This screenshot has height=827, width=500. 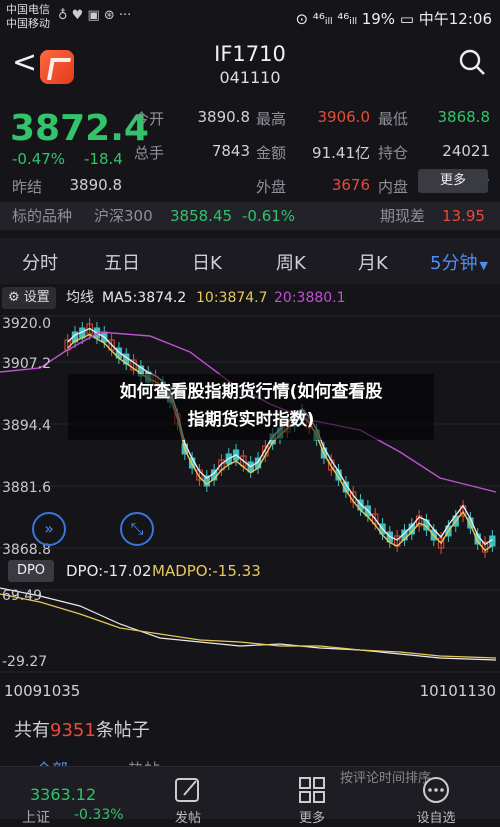 What do you see at coordinates (188, 816) in the screenshot?
I see `nav-post-label: 发帖` at bounding box center [188, 816].